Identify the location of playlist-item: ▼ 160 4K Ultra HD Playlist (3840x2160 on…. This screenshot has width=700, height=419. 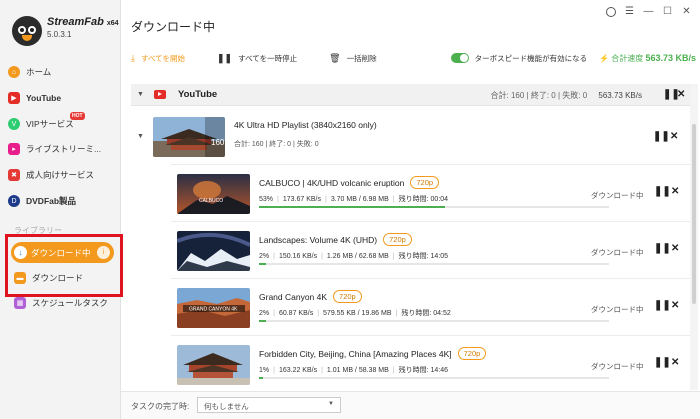
(410, 136).